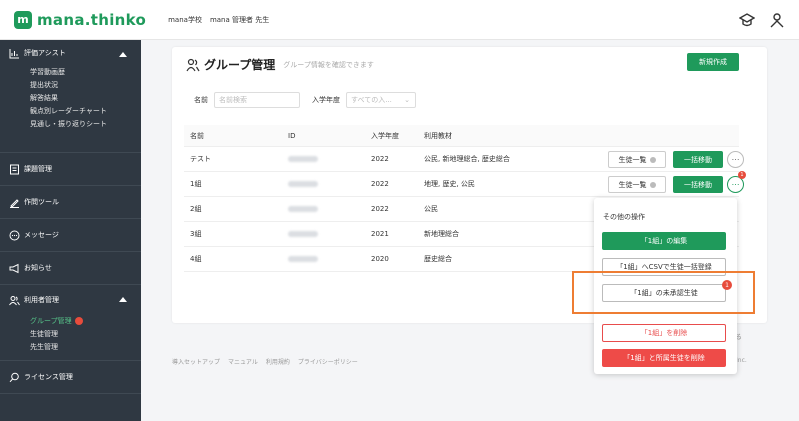 Image resolution: width=799 pixels, height=421 pixels. Describe the element at coordinates (243, 361) in the screenshot. I see `footer-link: マニュアル` at that location.